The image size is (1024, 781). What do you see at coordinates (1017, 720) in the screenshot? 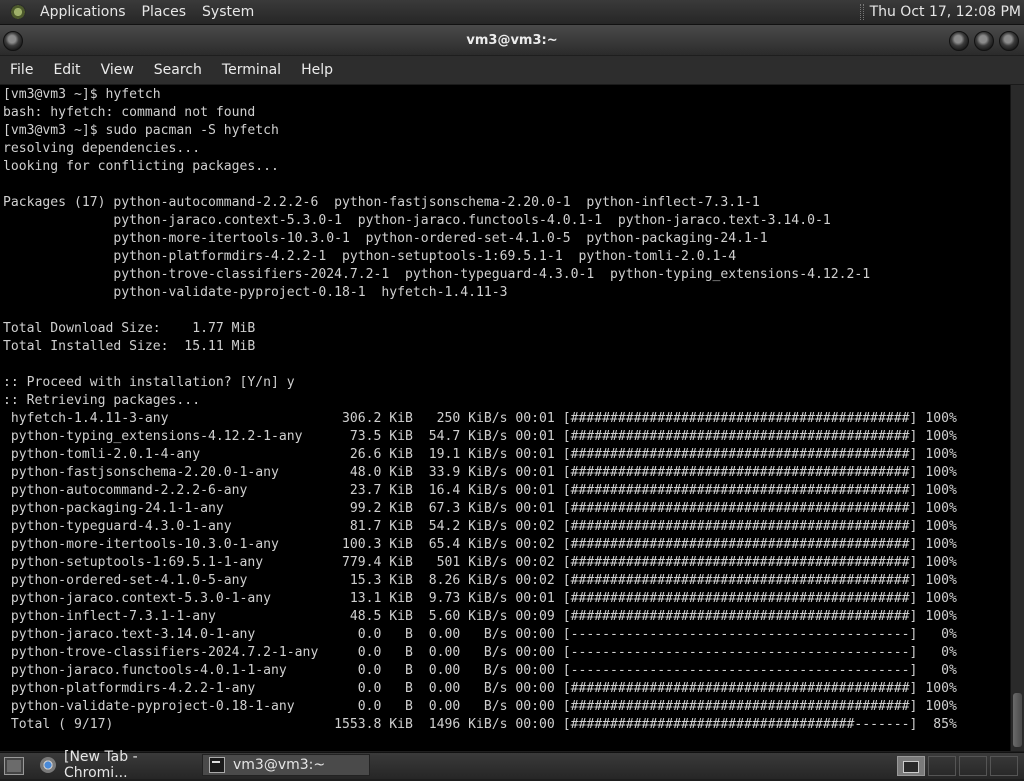
I see `scrollbar-thumb` at bounding box center [1017, 720].